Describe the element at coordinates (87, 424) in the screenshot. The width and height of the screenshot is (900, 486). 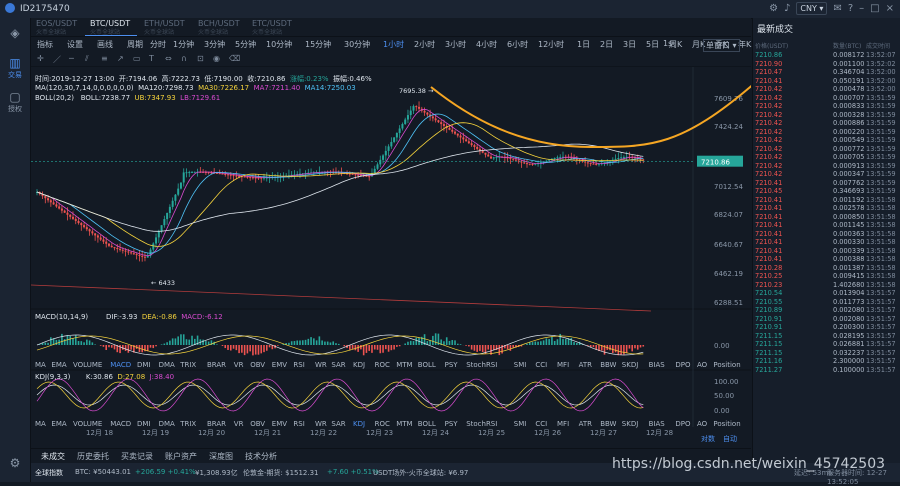
I see `indicator-volume: VOLUME` at that location.